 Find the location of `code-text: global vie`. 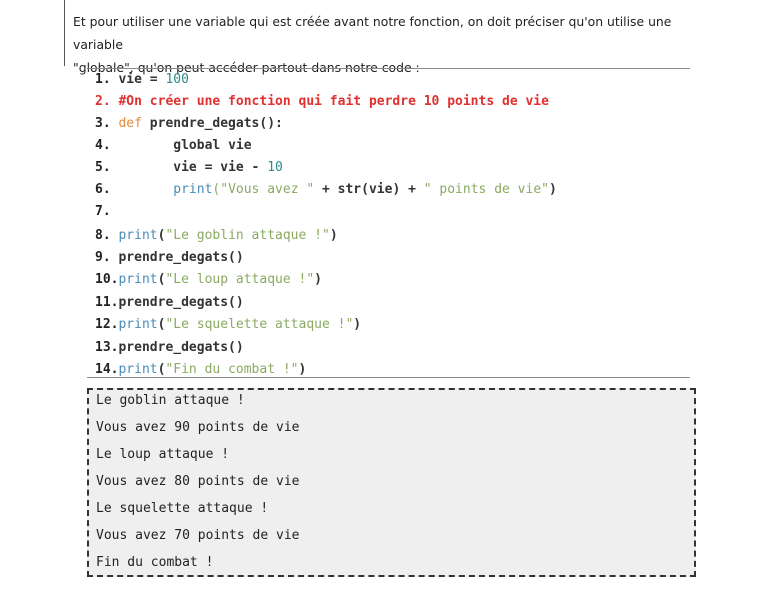

code-text: global vie is located at coordinates (212, 145).